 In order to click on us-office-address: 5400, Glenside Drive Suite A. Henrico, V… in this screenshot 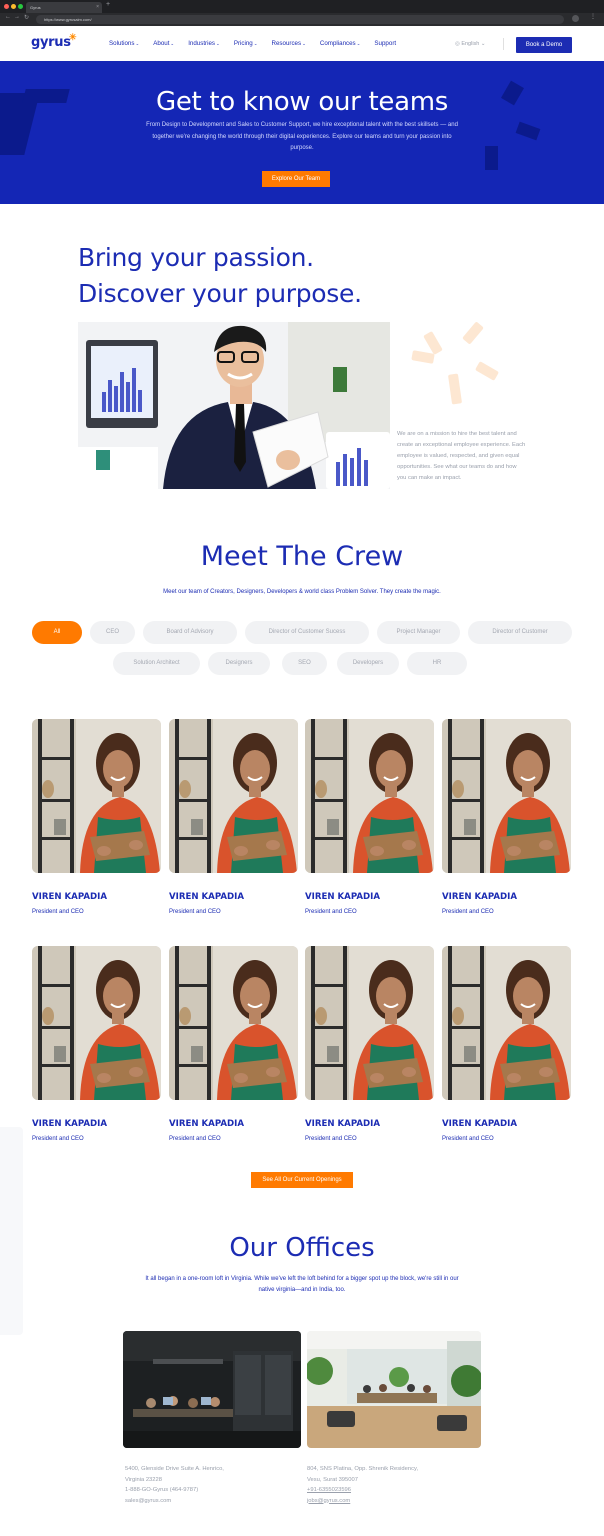, I will do `click(174, 1485)`.